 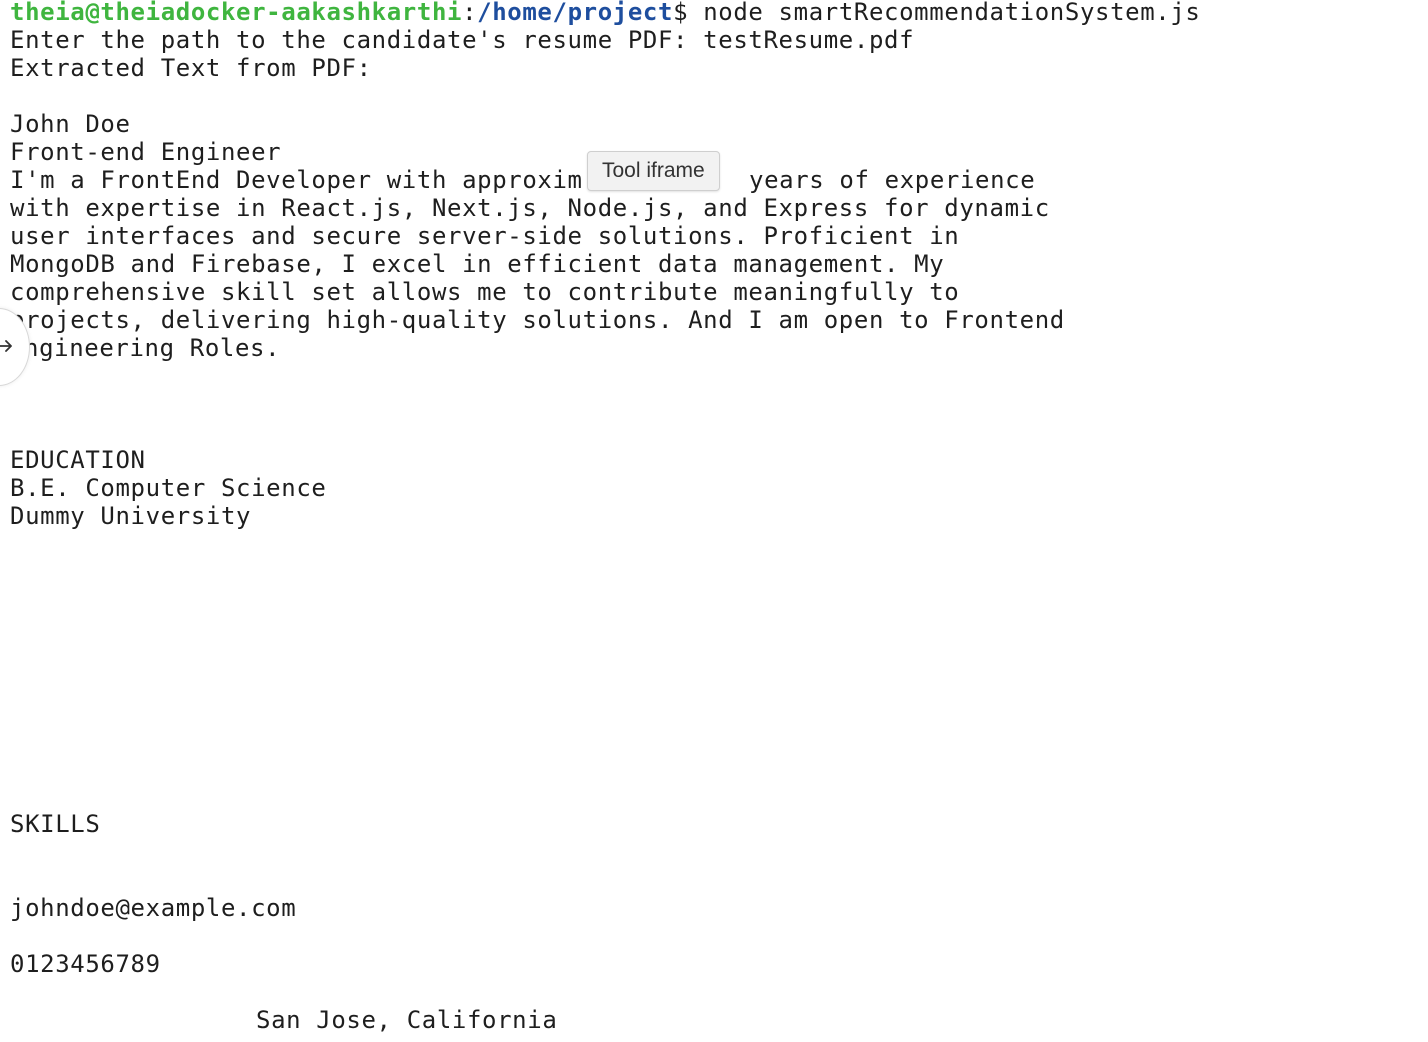 I want to click on resume-summary-line-1-tail: years of experience, so click(x=892, y=180).